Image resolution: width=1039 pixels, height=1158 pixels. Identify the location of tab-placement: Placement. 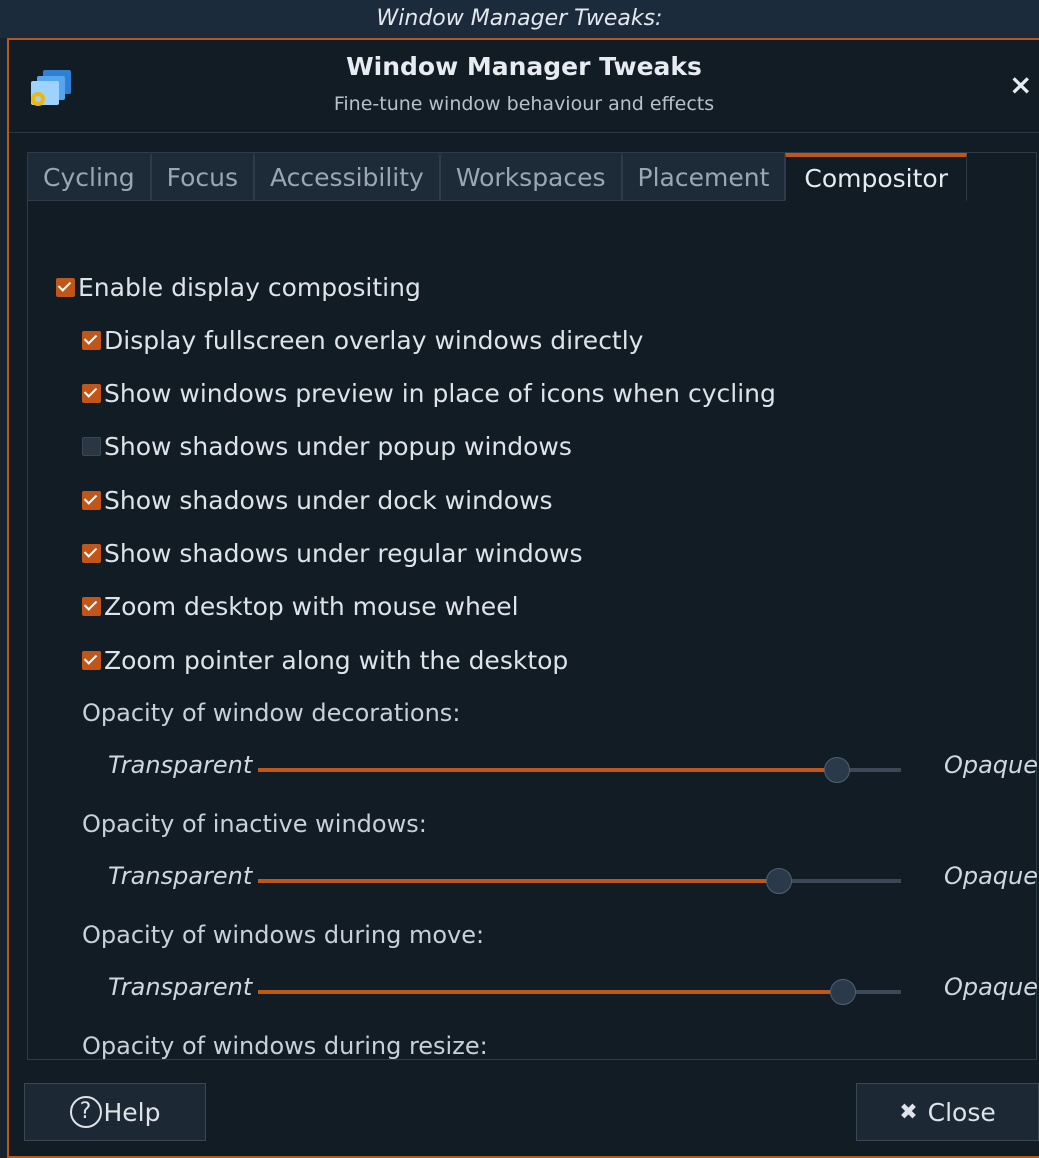
(703, 177).